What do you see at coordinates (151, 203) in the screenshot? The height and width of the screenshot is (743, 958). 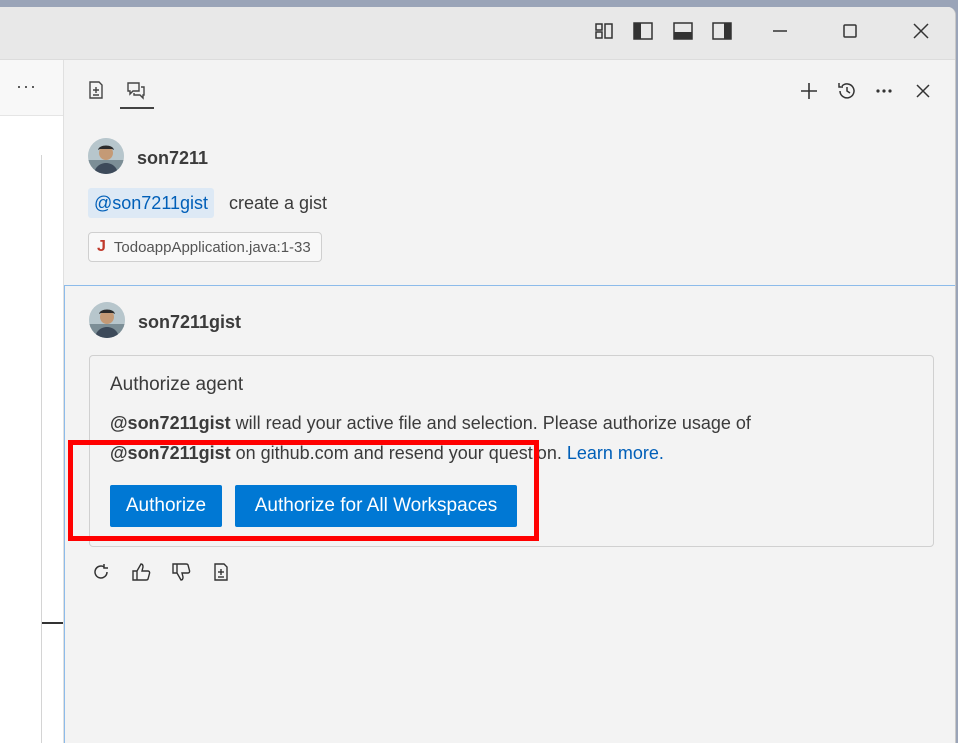 I see `agent-mention: @son7211gist` at bounding box center [151, 203].